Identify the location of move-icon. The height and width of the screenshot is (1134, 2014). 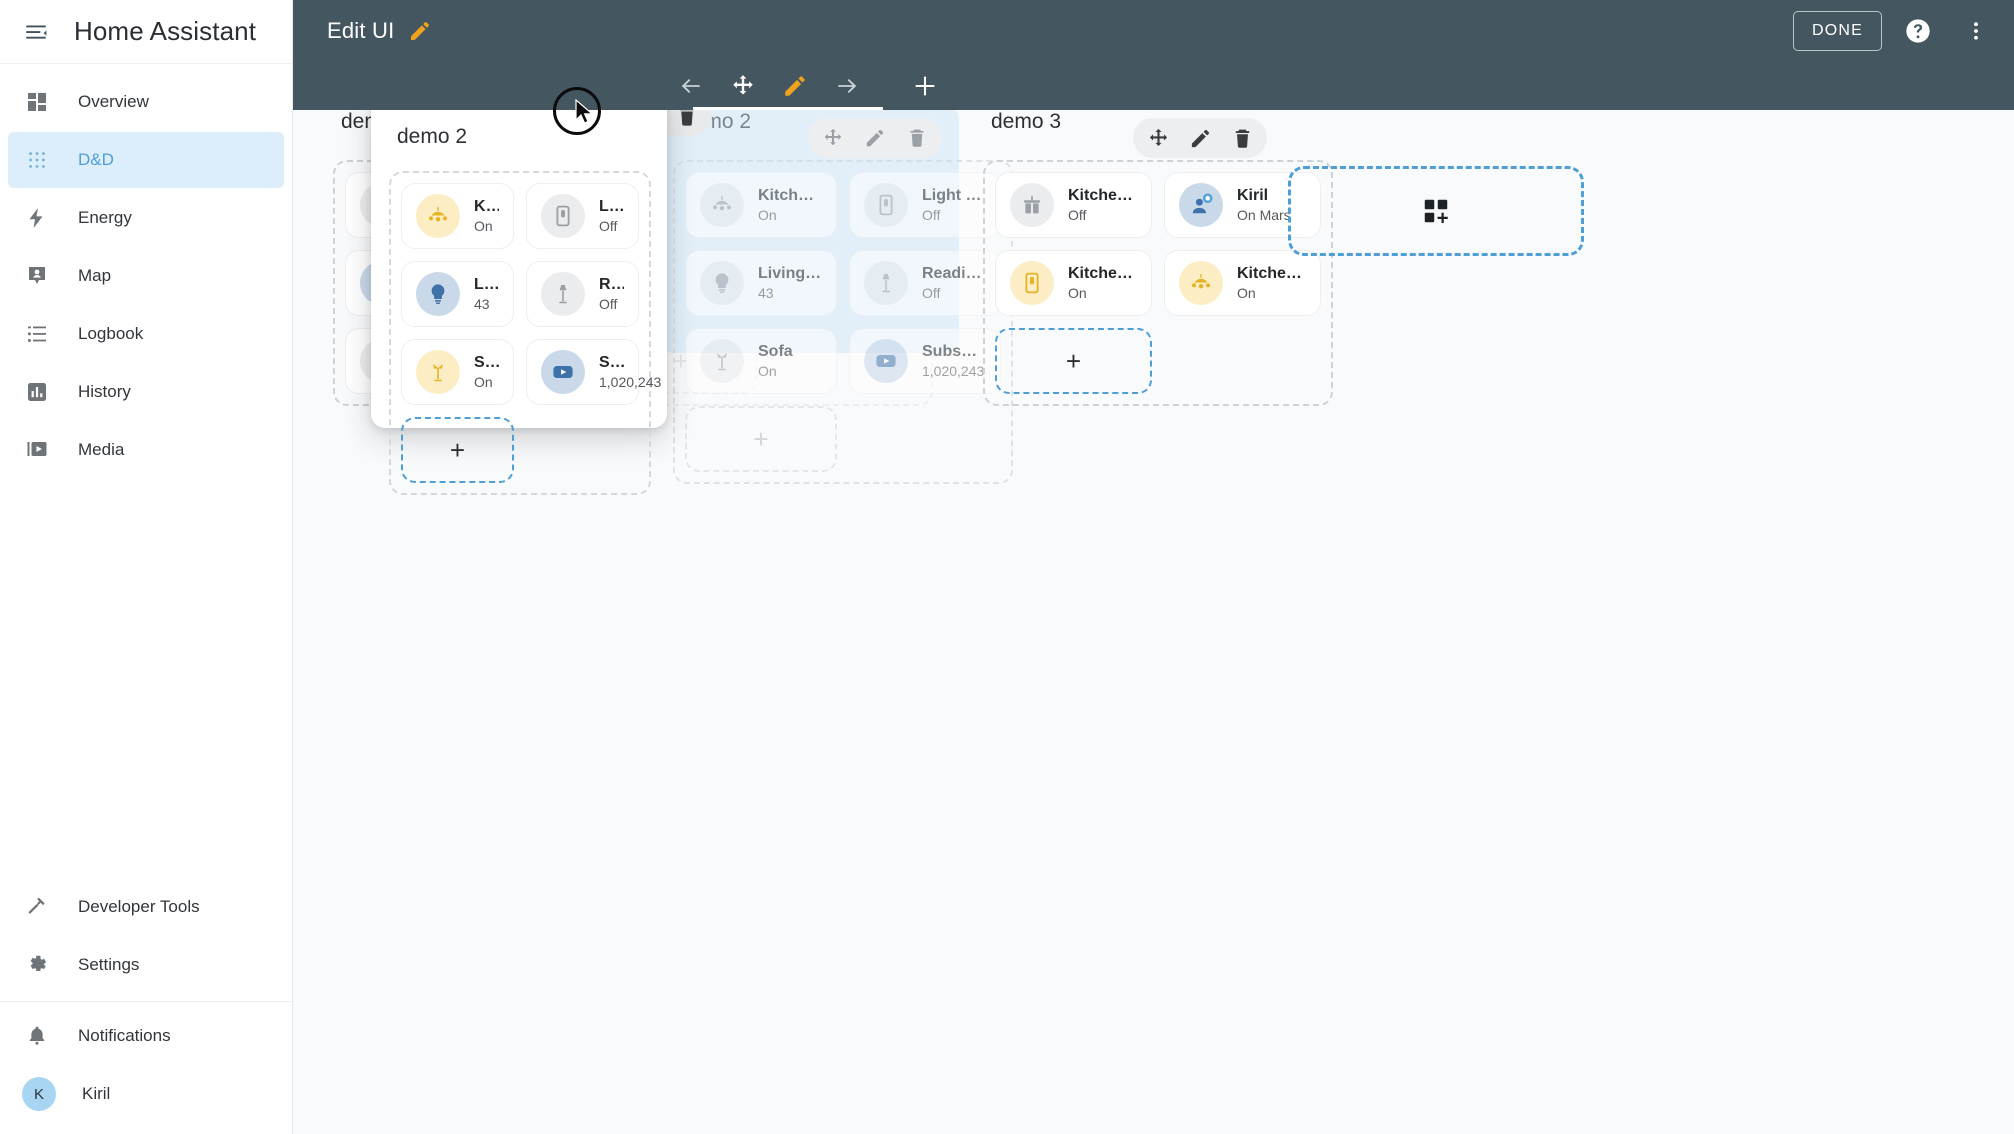
(743, 86).